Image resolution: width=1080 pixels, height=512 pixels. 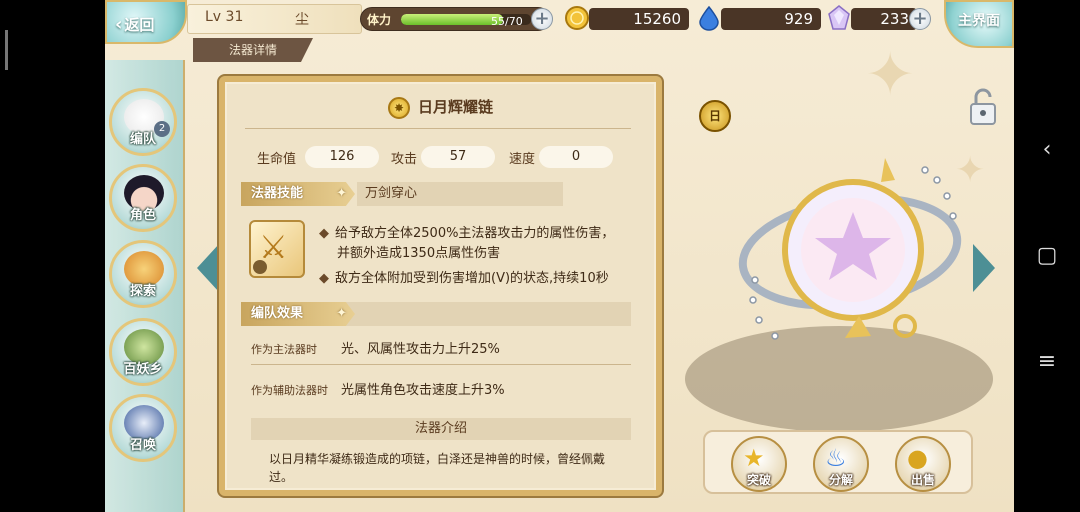 I want to click on stamina-bar: 体力 55/70, so click(x=455, y=19).